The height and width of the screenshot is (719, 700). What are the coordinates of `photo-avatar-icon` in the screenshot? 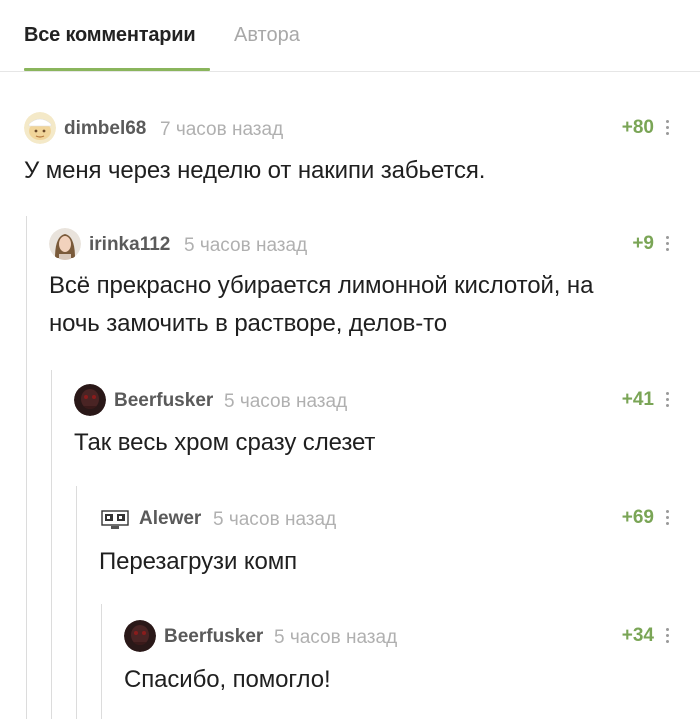 It's located at (65, 244).